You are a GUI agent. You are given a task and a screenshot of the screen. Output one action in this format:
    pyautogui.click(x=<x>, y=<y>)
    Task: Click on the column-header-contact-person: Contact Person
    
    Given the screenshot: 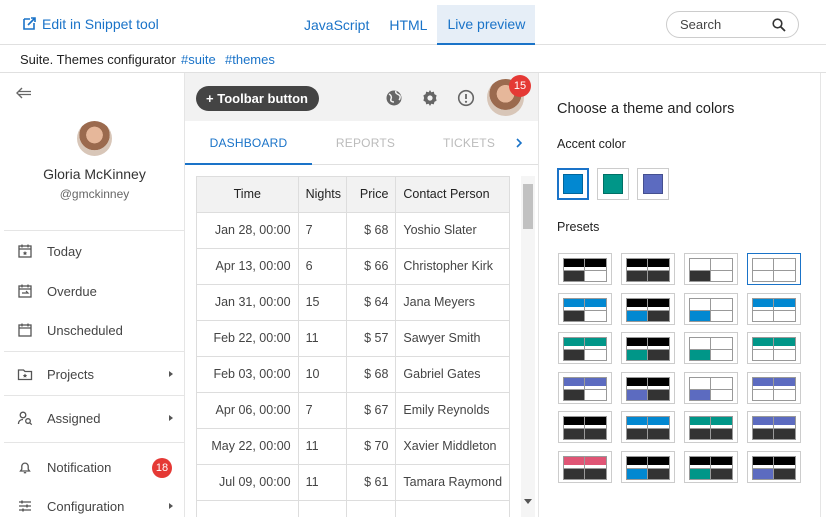 What is the action you would take?
    pyautogui.click(x=452, y=195)
    